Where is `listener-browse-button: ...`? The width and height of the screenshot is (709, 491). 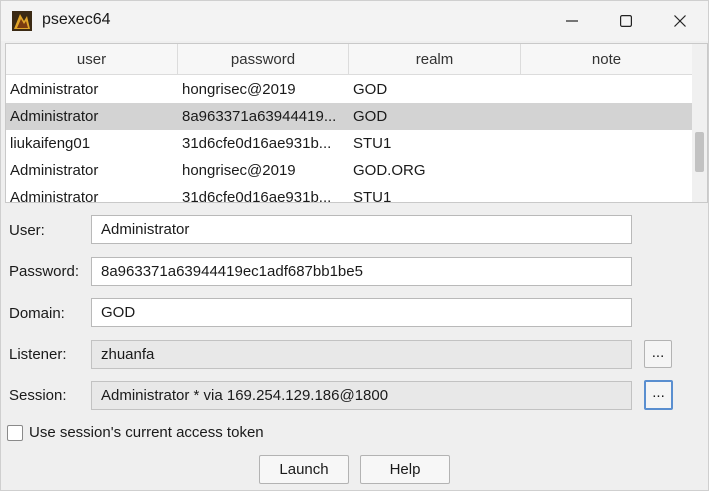
listener-browse-button: ... is located at coordinates (658, 354).